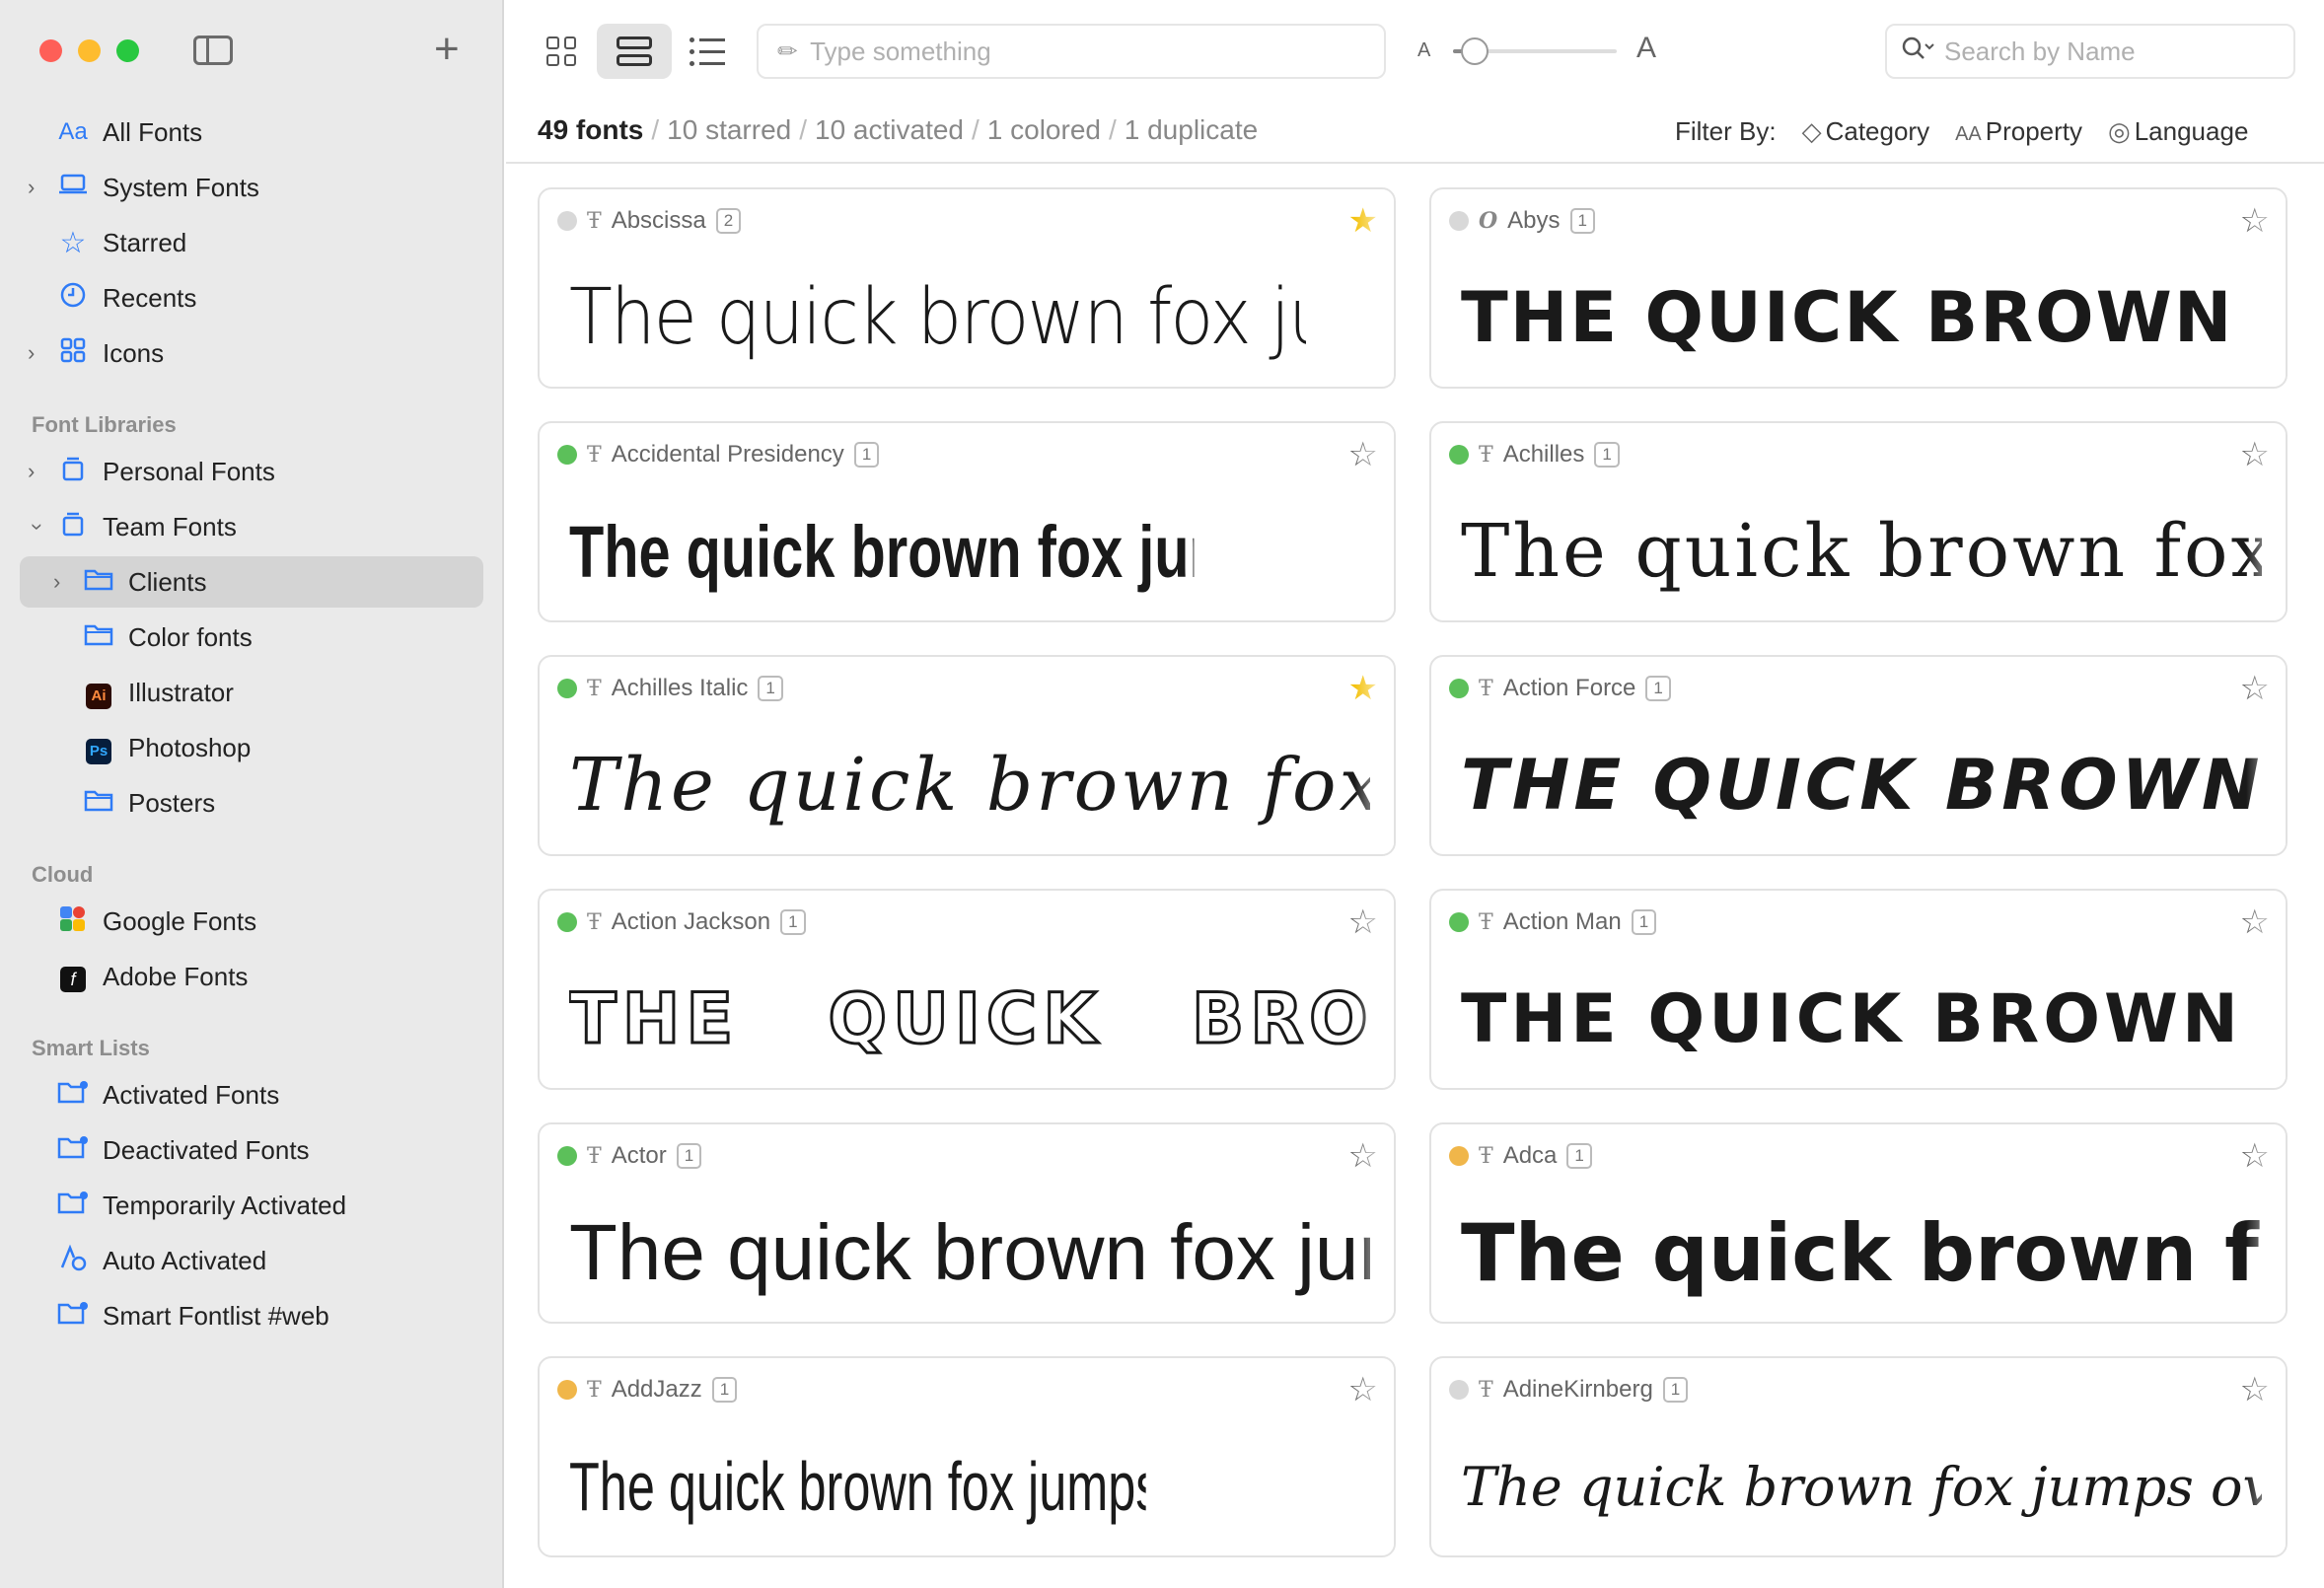 Image resolution: width=2324 pixels, height=1588 pixels. What do you see at coordinates (2119, 131) in the screenshot?
I see `globe-icon: ◎` at bounding box center [2119, 131].